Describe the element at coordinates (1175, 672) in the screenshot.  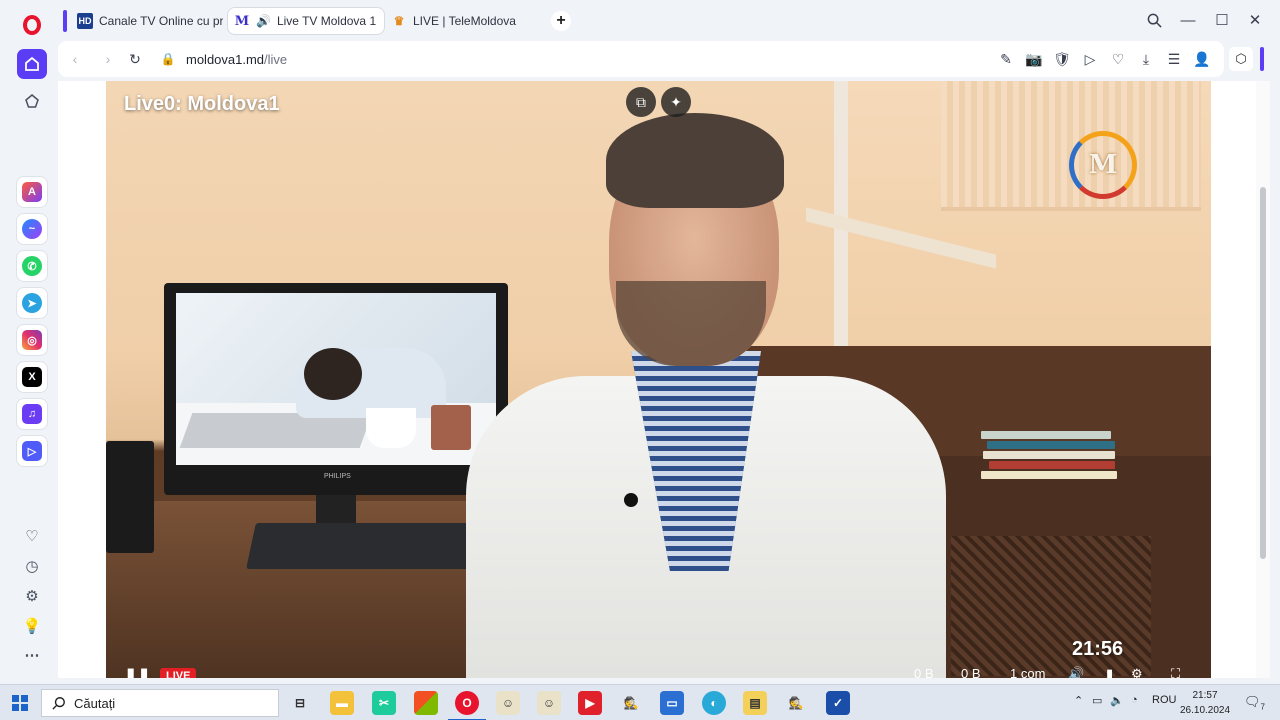
I see `fullscreen-icon: ⛶` at that location.